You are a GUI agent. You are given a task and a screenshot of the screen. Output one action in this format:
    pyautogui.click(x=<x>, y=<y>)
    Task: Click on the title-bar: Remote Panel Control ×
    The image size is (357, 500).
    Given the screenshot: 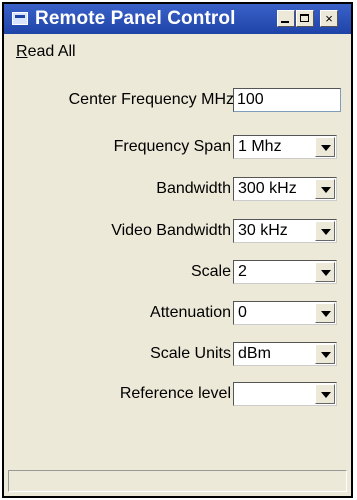 What is the action you would take?
    pyautogui.click(x=177, y=19)
    